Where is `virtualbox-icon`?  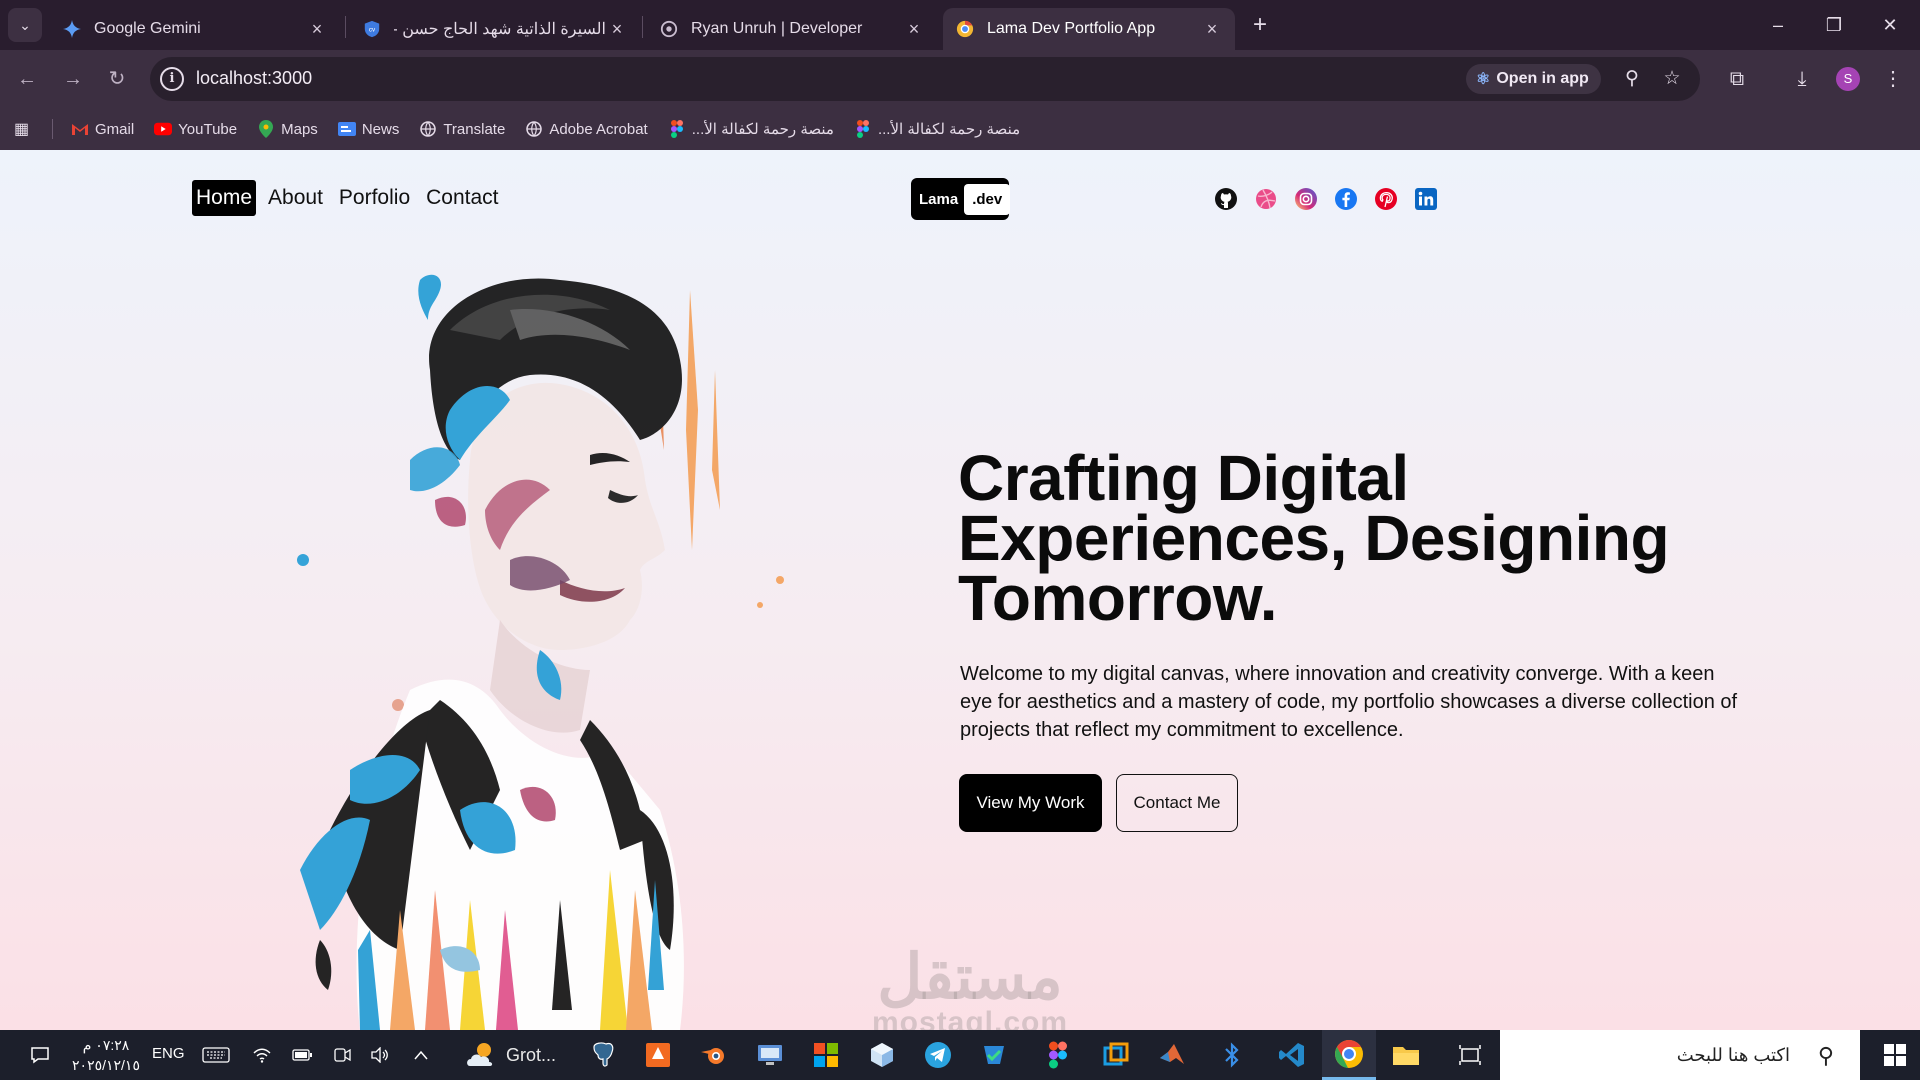 virtualbox-icon is located at coordinates (1116, 1055).